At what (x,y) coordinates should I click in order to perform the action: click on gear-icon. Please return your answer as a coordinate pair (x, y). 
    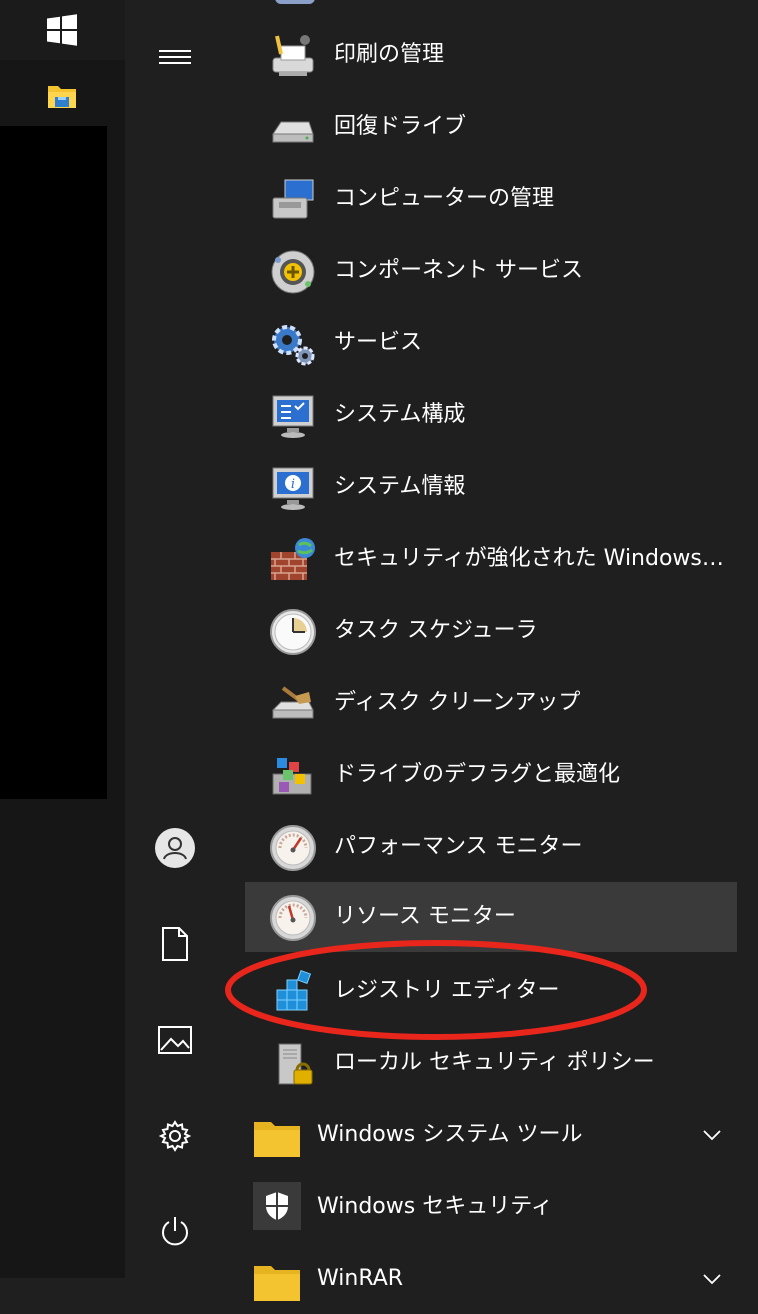
    Looking at the image, I should click on (175, 1136).